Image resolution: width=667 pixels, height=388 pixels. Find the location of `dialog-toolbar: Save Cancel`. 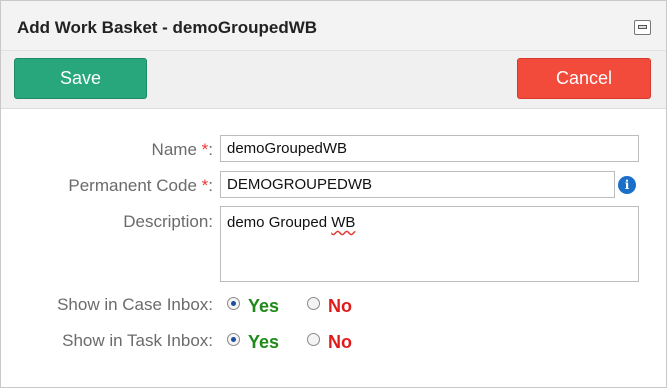

dialog-toolbar: Save Cancel is located at coordinates (333, 80).